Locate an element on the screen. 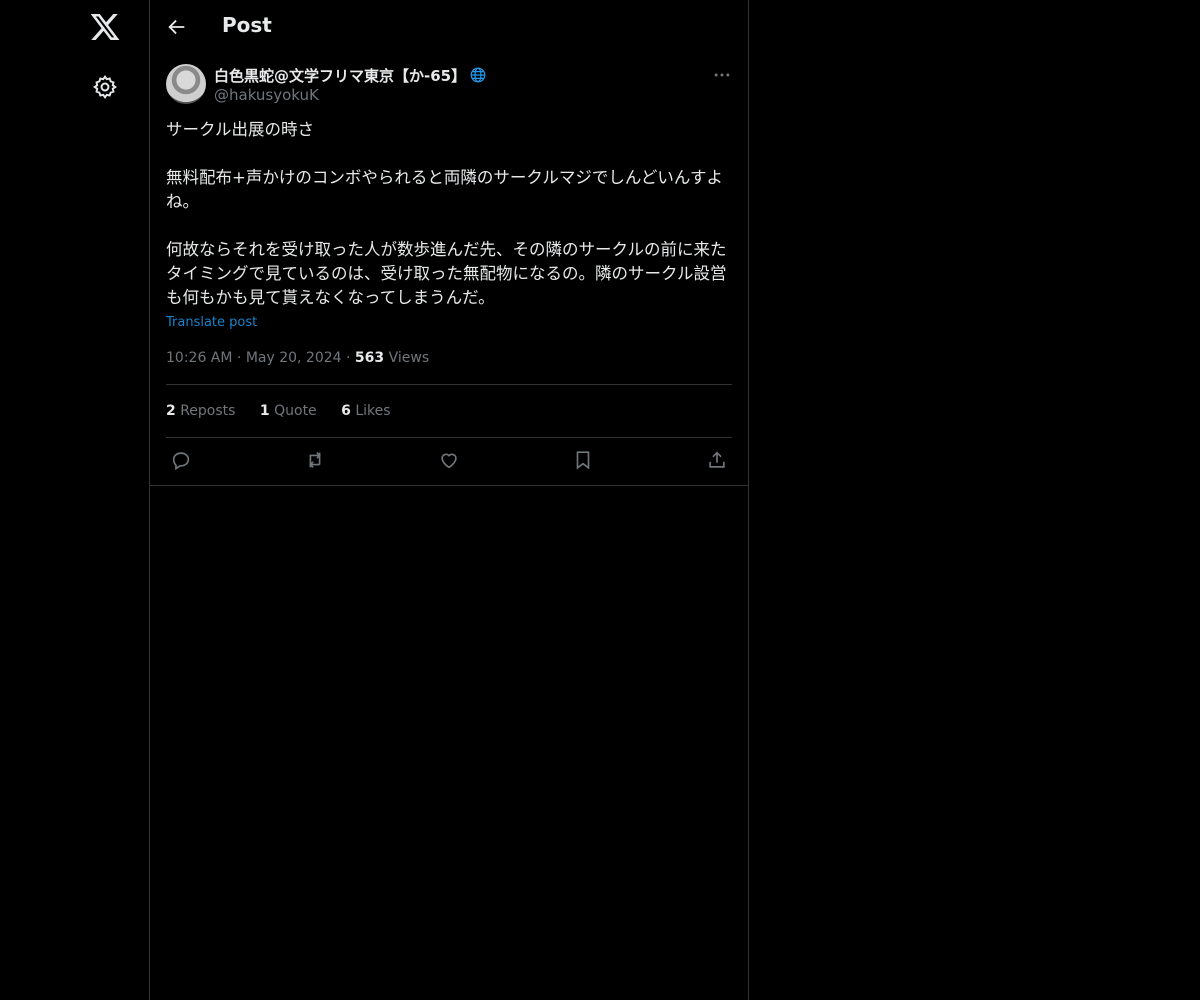 This screenshot has height=1000, width=1200. reposts-count: 2 is located at coordinates (171, 411).